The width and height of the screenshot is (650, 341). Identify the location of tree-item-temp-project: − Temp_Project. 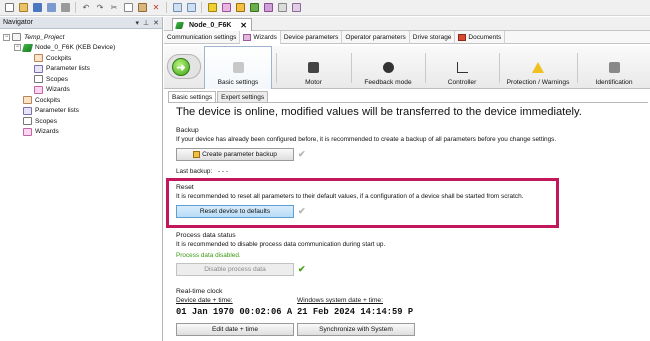
(81, 37).